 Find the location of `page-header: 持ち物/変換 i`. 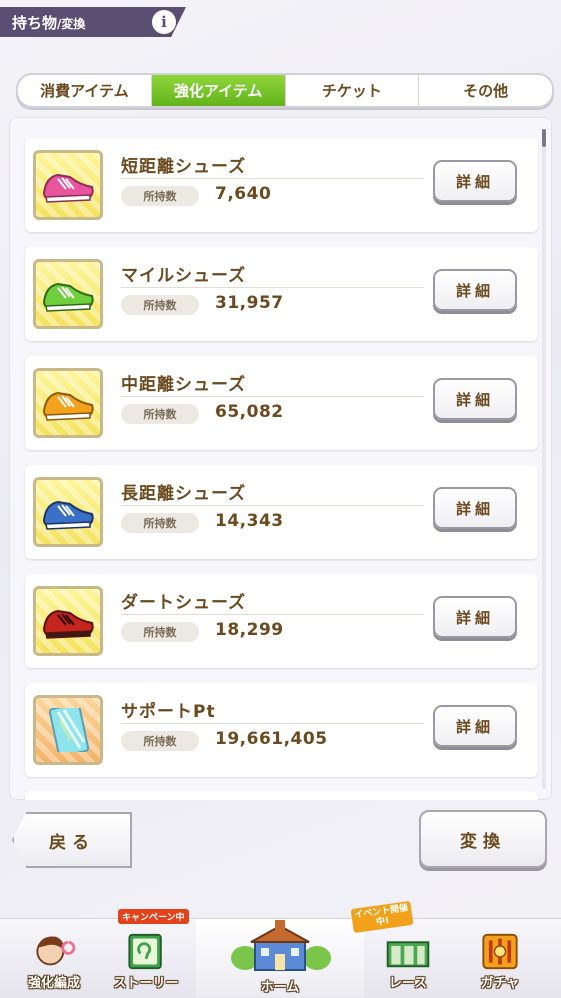

page-header: 持ち物/変換 i is located at coordinates (93, 22).